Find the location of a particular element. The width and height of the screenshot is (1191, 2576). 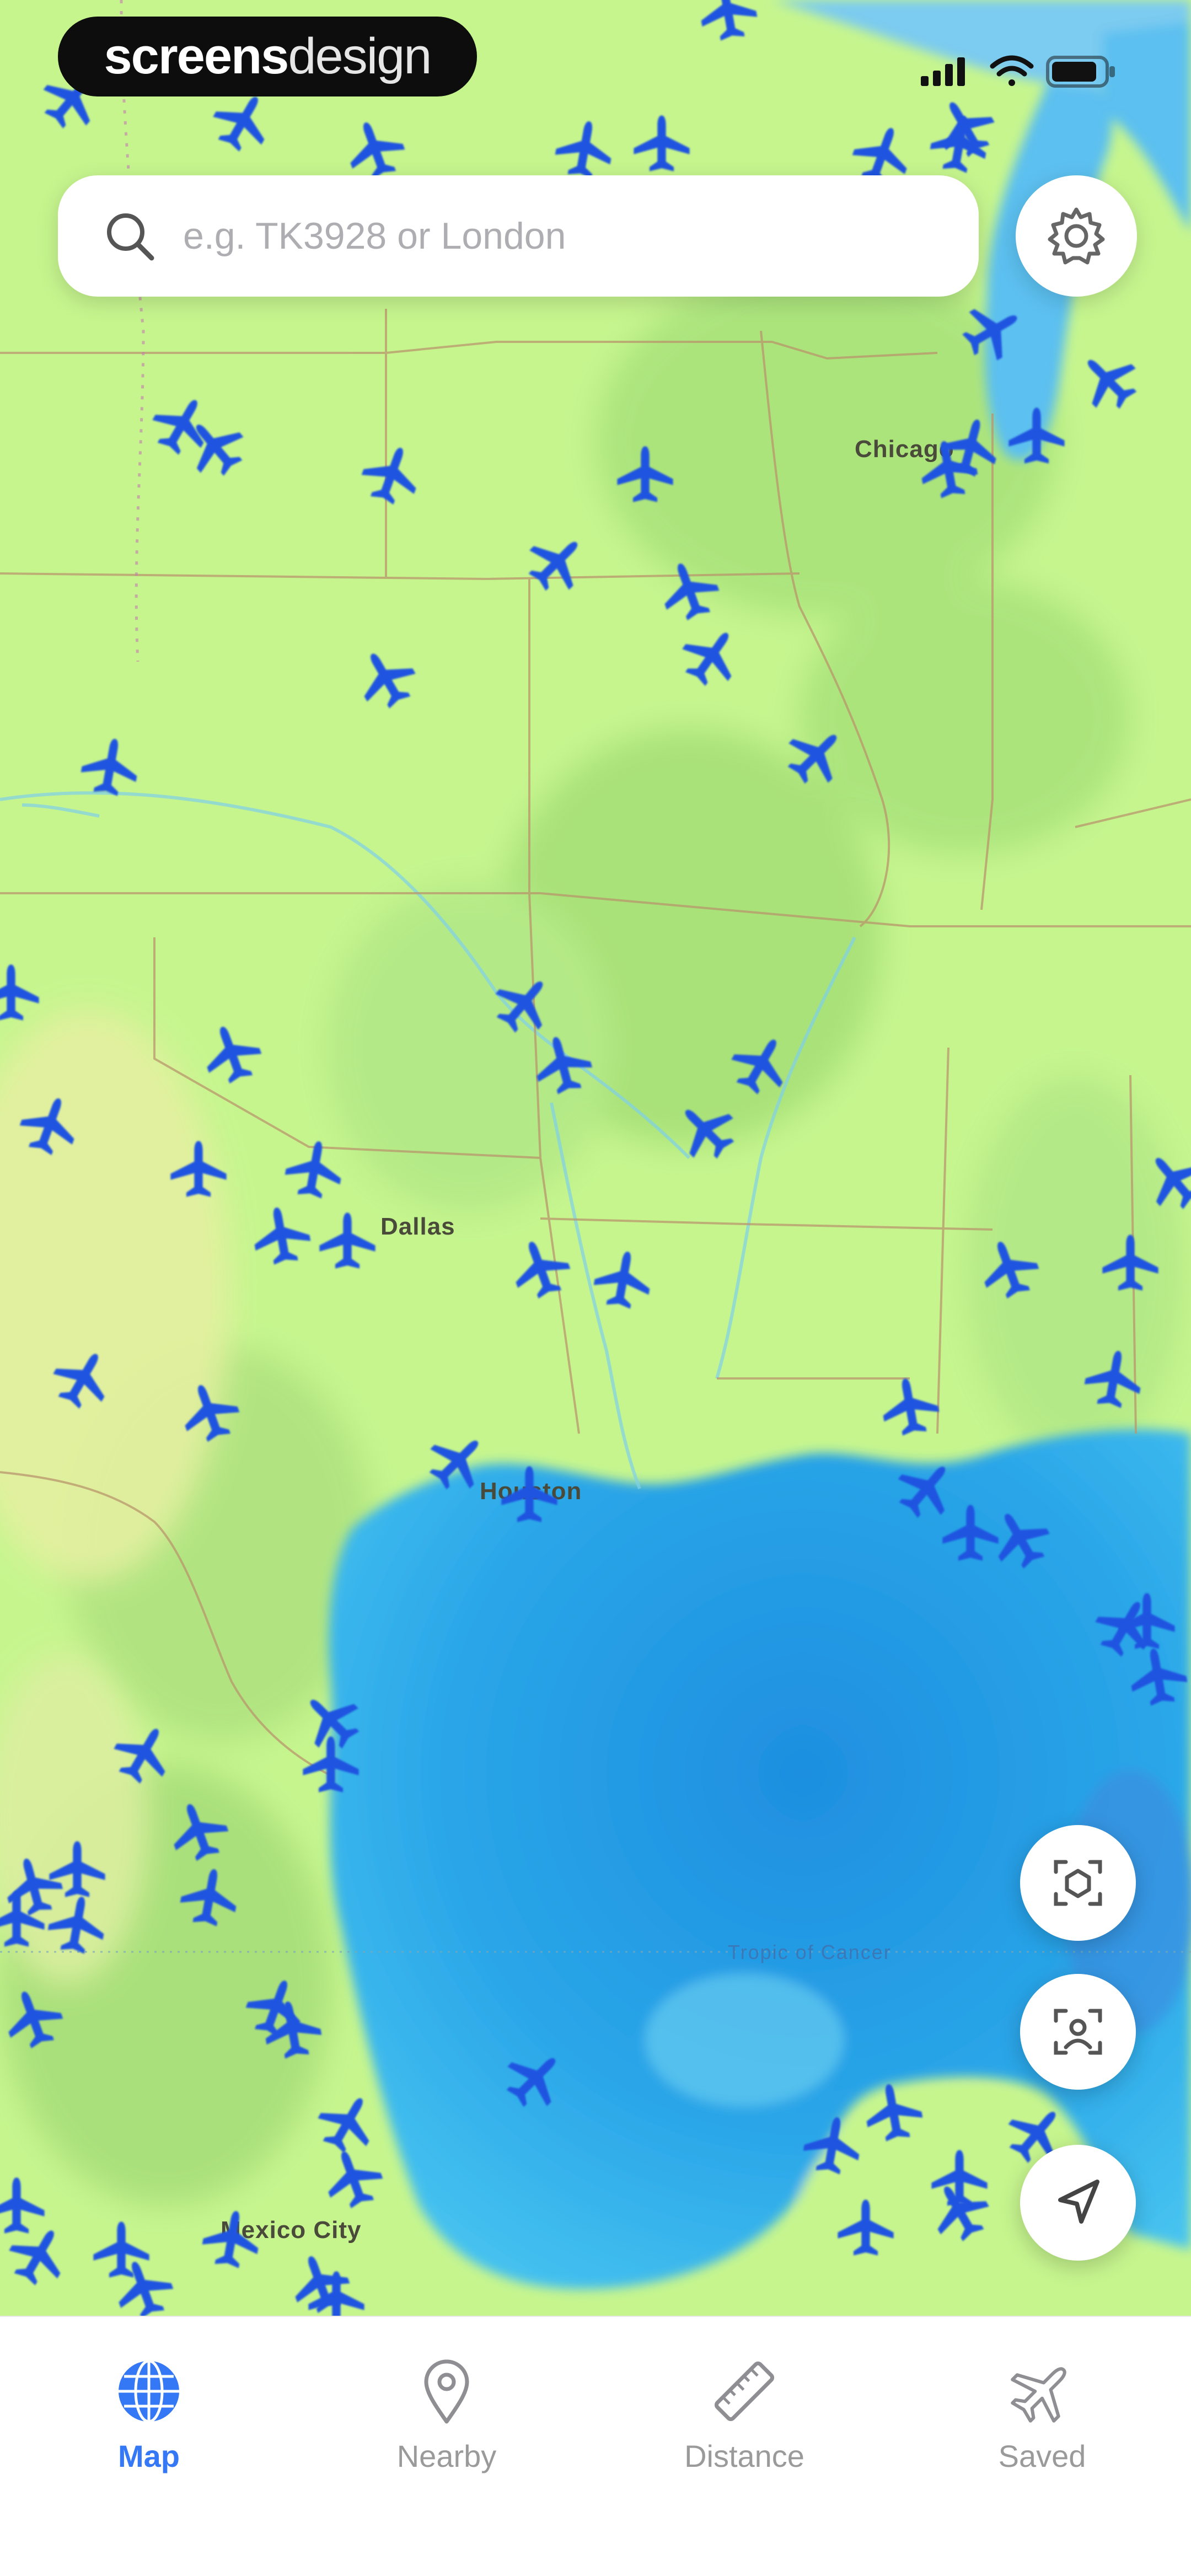

brand-text-primary: screens is located at coordinates (196, 56).